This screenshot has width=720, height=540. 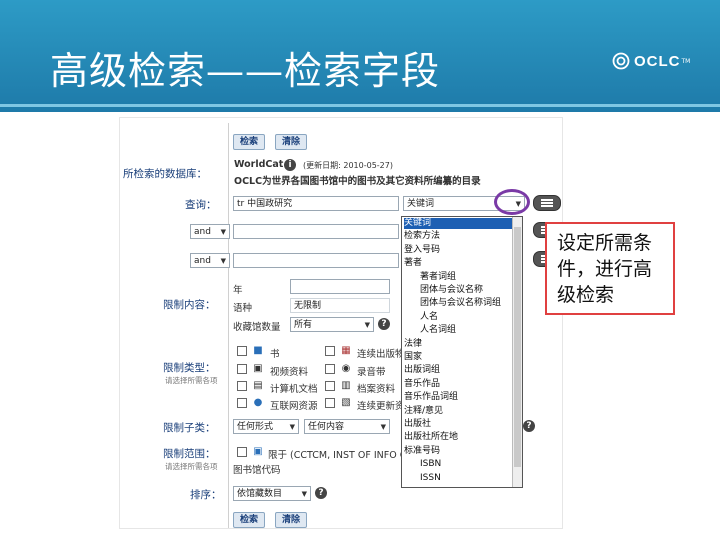 I want to click on highlight-circle, so click(x=512, y=202).